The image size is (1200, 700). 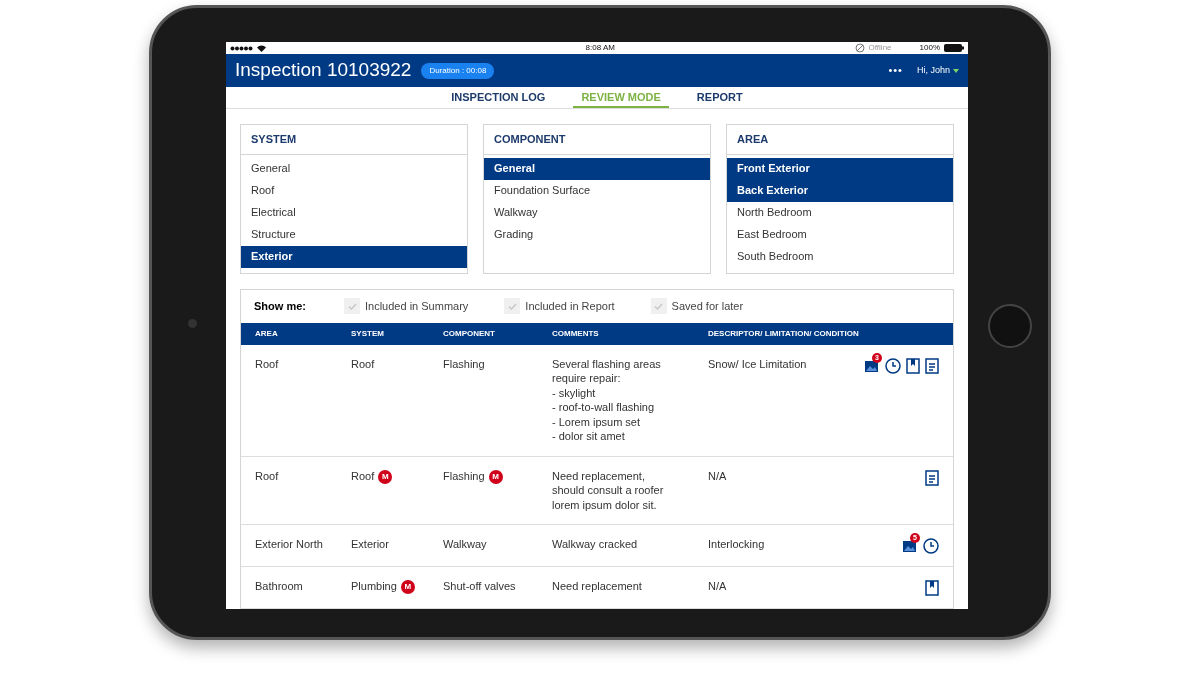 What do you see at coordinates (840, 139) in the screenshot?
I see `panel-title: AREA` at bounding box center [840, 139].